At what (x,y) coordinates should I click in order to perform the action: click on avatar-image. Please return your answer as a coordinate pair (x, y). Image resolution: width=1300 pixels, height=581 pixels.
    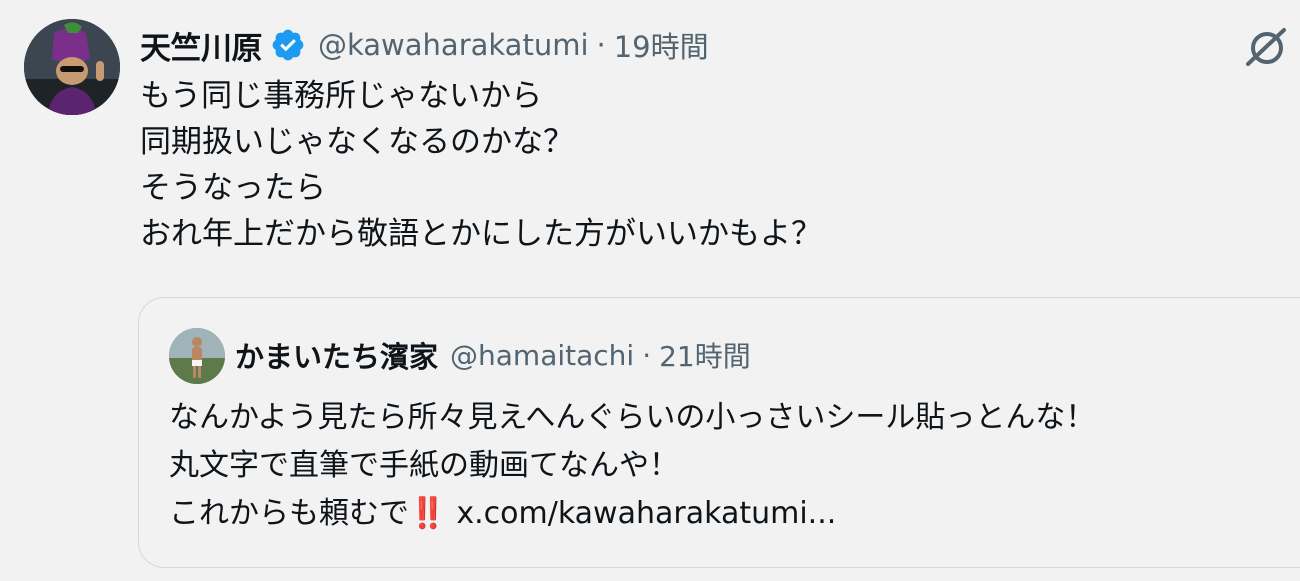
    Looking at the image, I should click on (72, 67).